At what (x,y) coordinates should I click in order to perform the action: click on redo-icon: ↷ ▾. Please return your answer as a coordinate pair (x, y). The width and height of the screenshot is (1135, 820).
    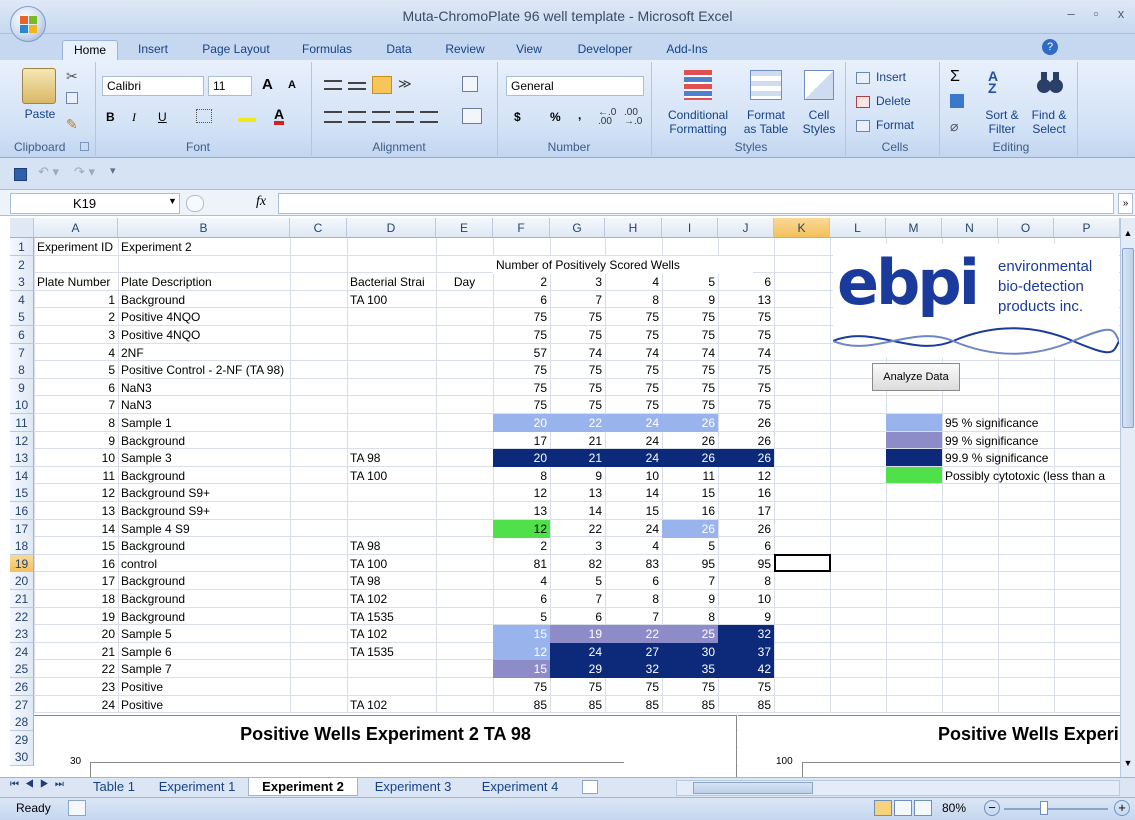
    Looking at the image, I should click on (84, 172).